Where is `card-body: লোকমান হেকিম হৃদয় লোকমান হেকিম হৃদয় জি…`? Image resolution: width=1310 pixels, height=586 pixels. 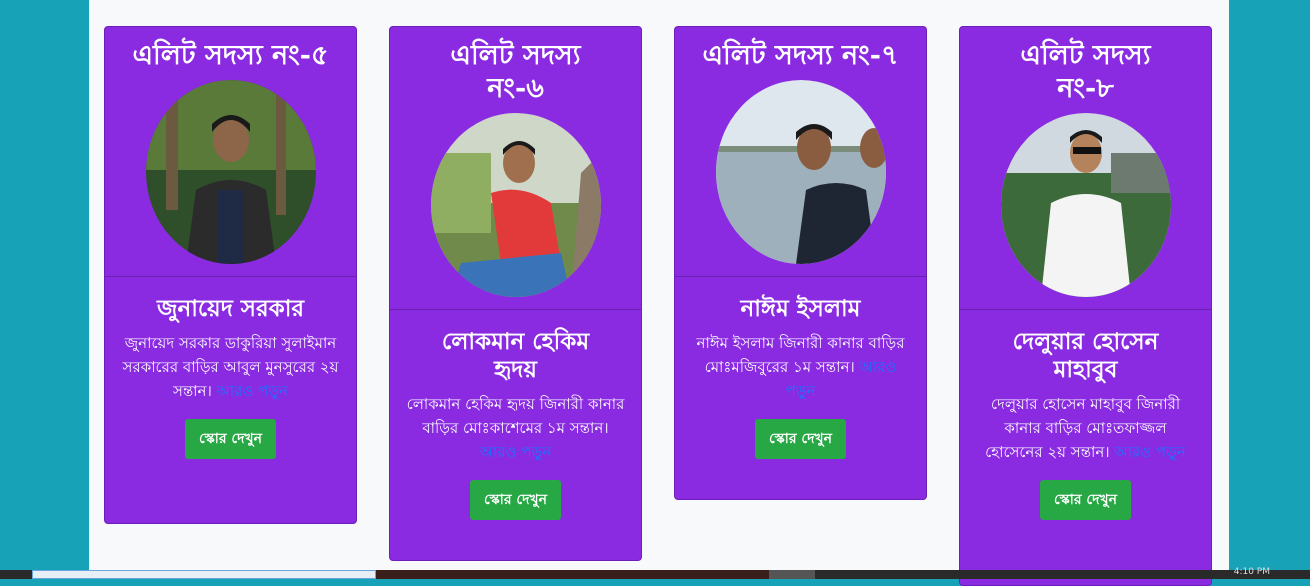 card-body: লোকমান হেকিম হৃদয় লোকমান হেকিম হৃদয় জি… is located at coordinates (515, 424).